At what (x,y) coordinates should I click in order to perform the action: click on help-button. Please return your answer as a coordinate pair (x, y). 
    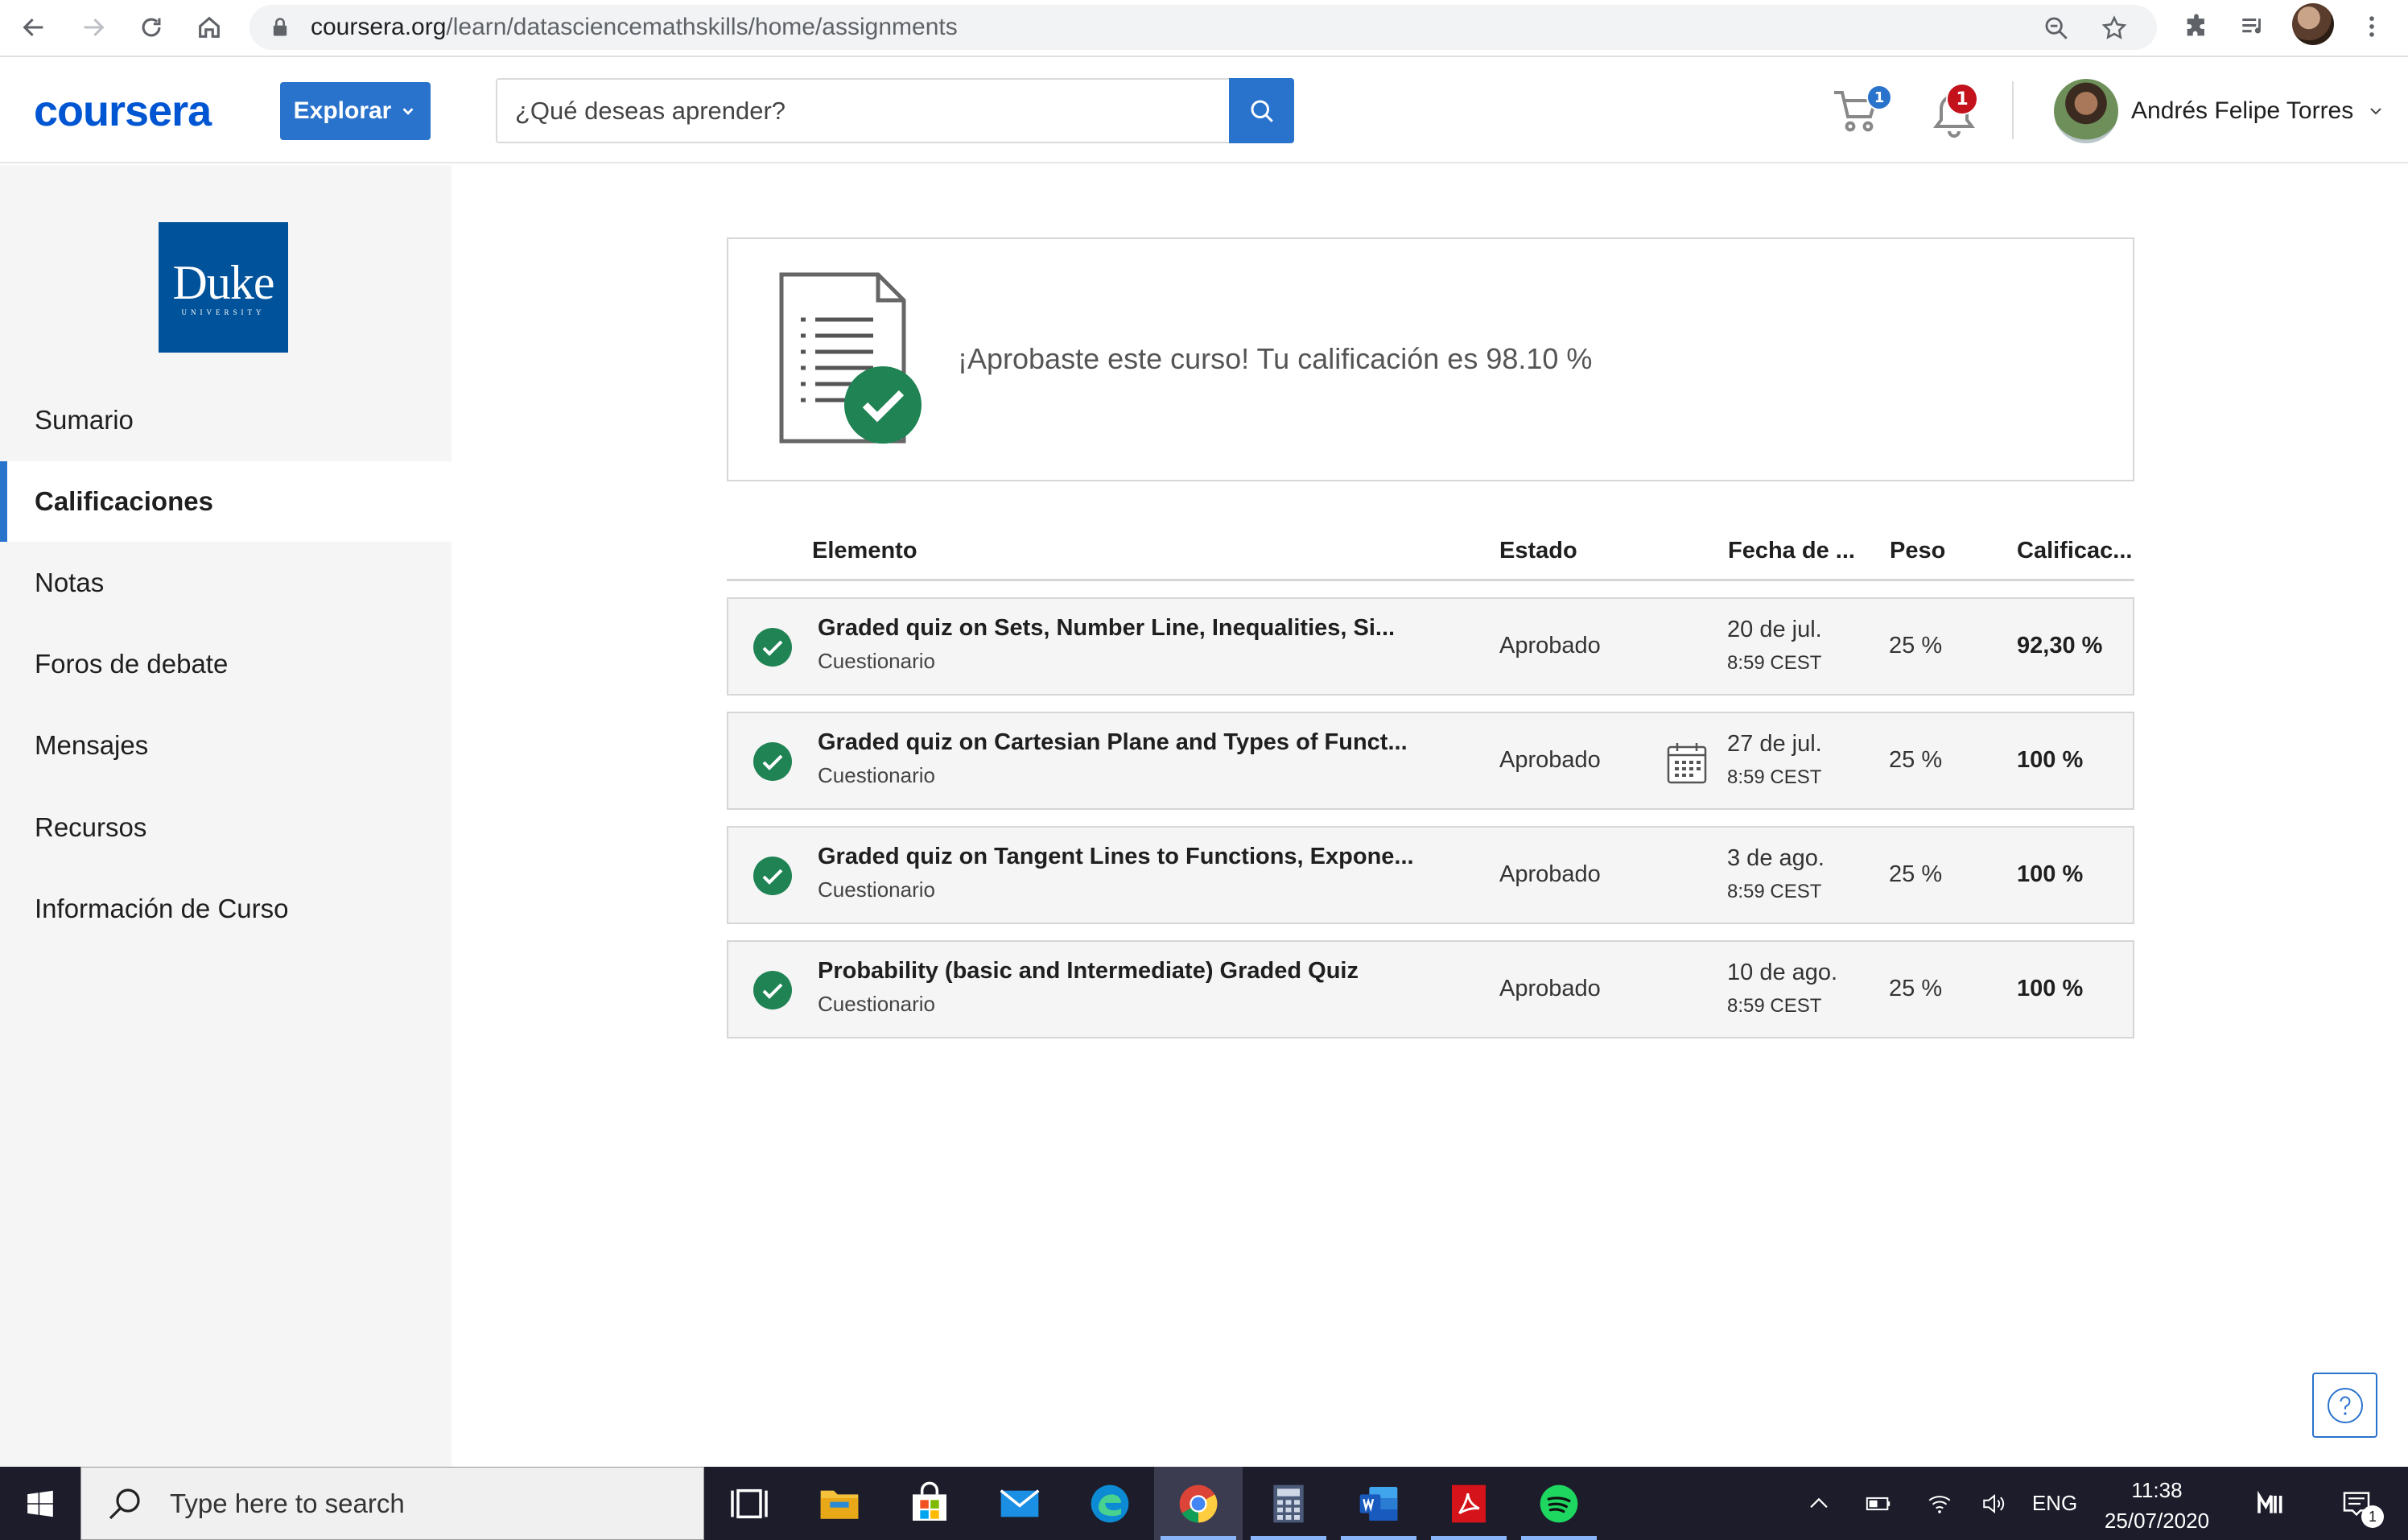
    Looking at the image, I should click on (2344, 1405).